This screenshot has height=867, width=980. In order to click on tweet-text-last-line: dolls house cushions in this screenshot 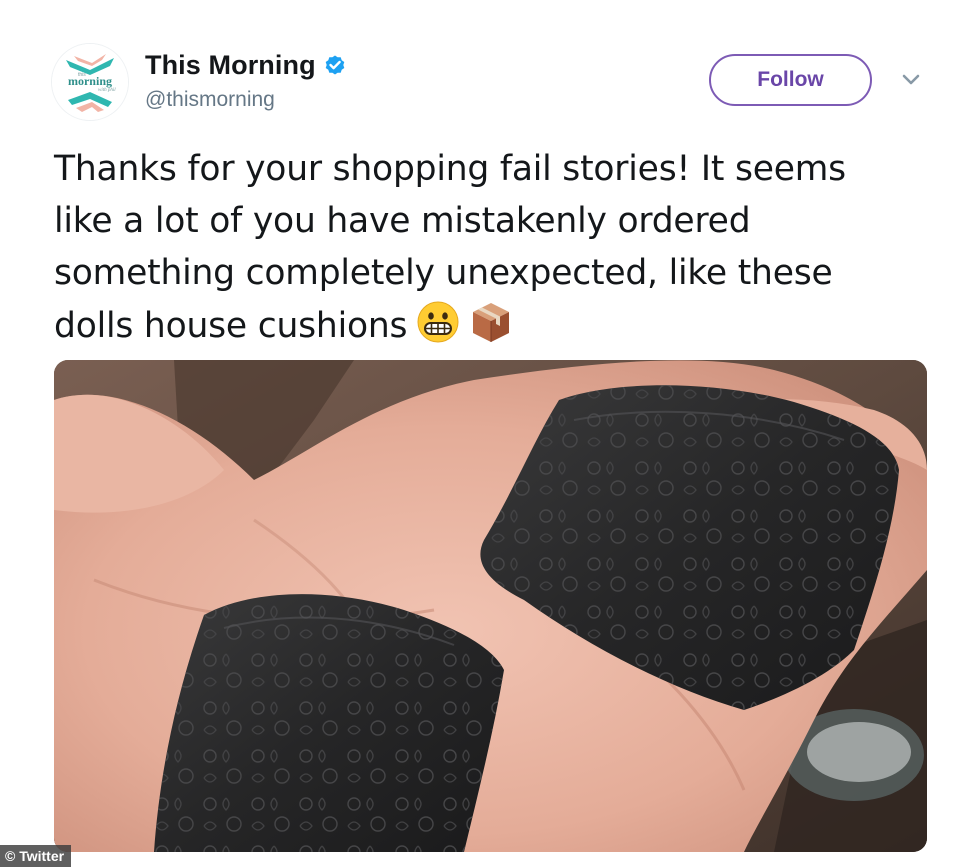, I will do `click(231, 326)`.